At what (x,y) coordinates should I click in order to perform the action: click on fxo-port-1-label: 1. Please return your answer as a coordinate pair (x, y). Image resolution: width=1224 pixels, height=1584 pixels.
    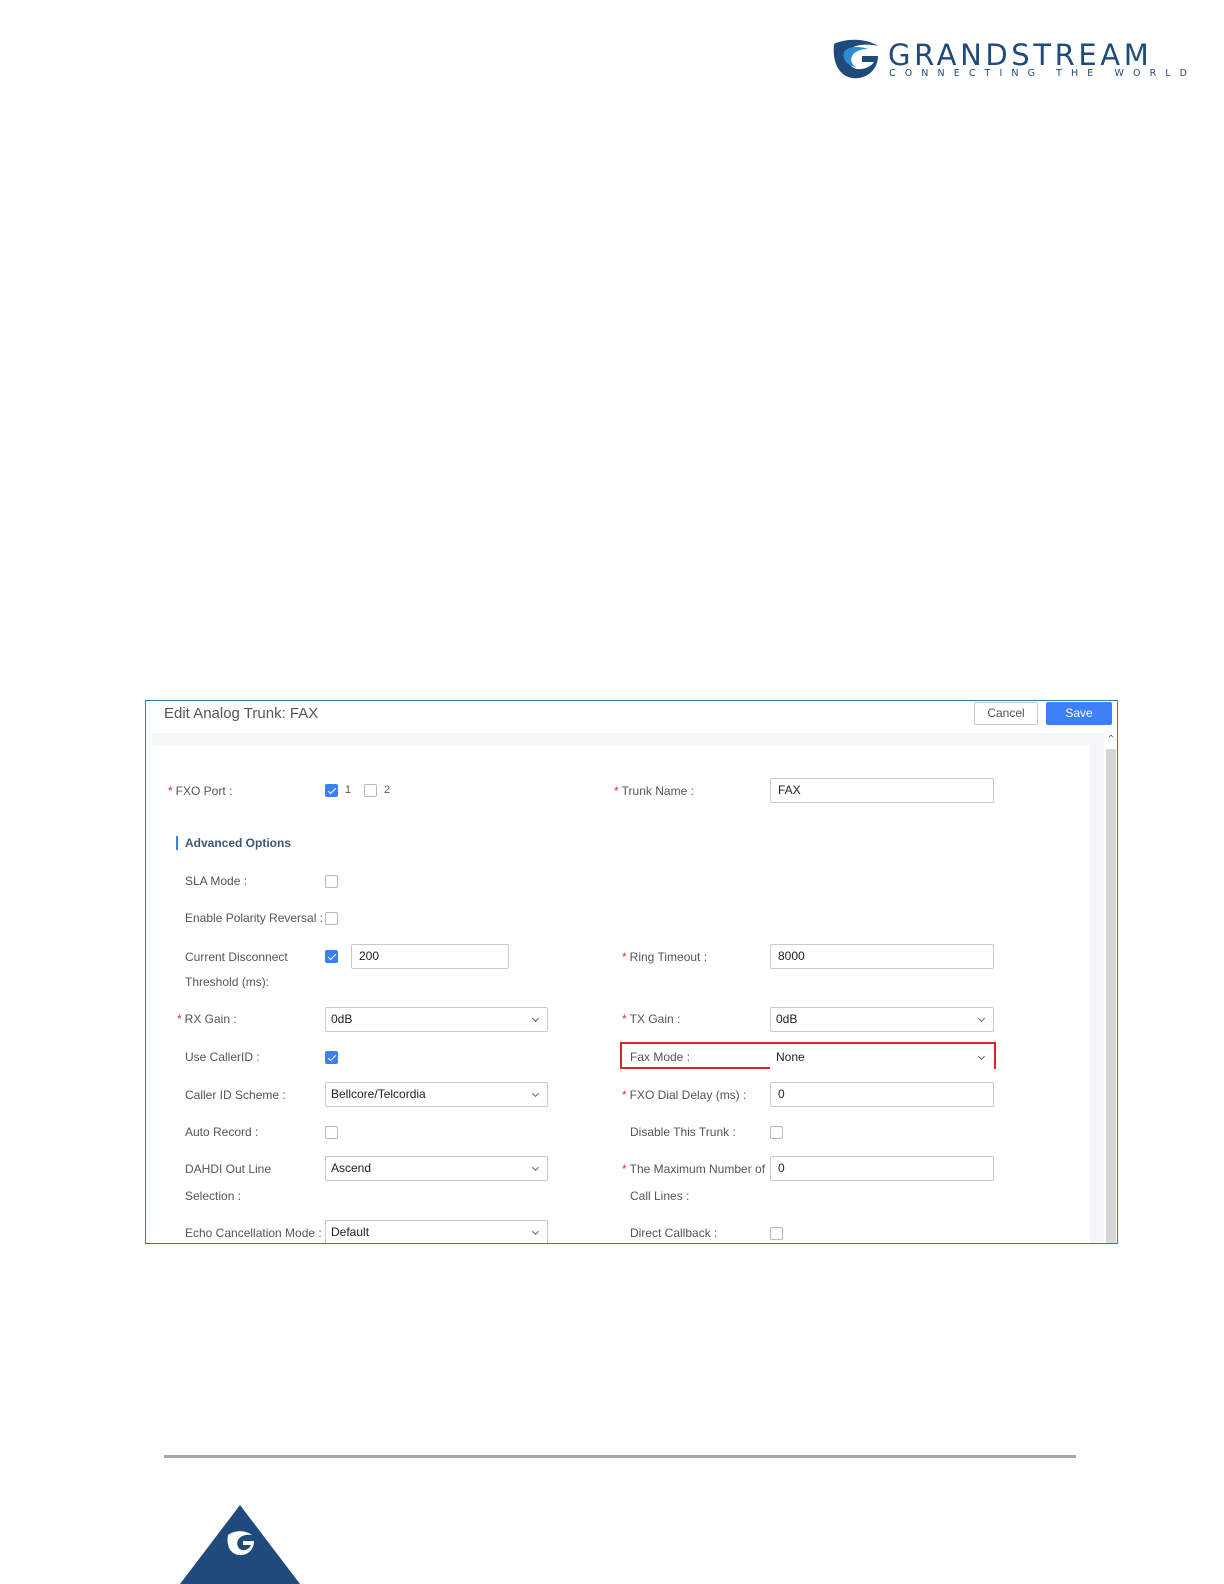
    Looking at the image, I should click on (348, 790).